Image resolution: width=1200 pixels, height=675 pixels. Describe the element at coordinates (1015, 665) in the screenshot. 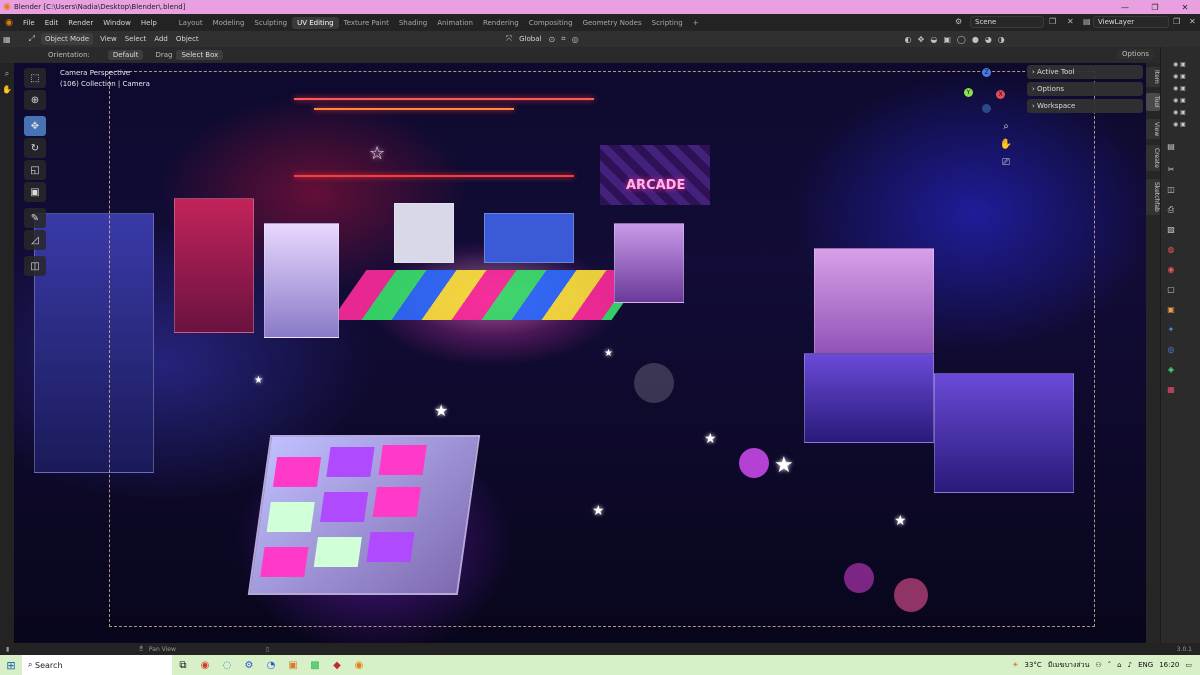

I see `weather-icon: ☀` at that location.